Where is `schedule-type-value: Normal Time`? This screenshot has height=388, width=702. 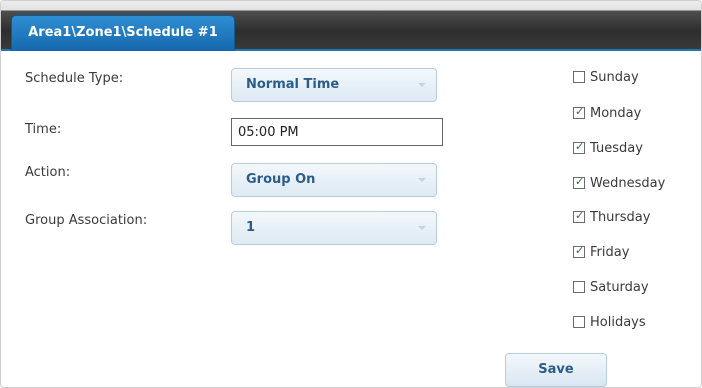 schedule-type-value: Normal Time is located at coordinates (293, 84).